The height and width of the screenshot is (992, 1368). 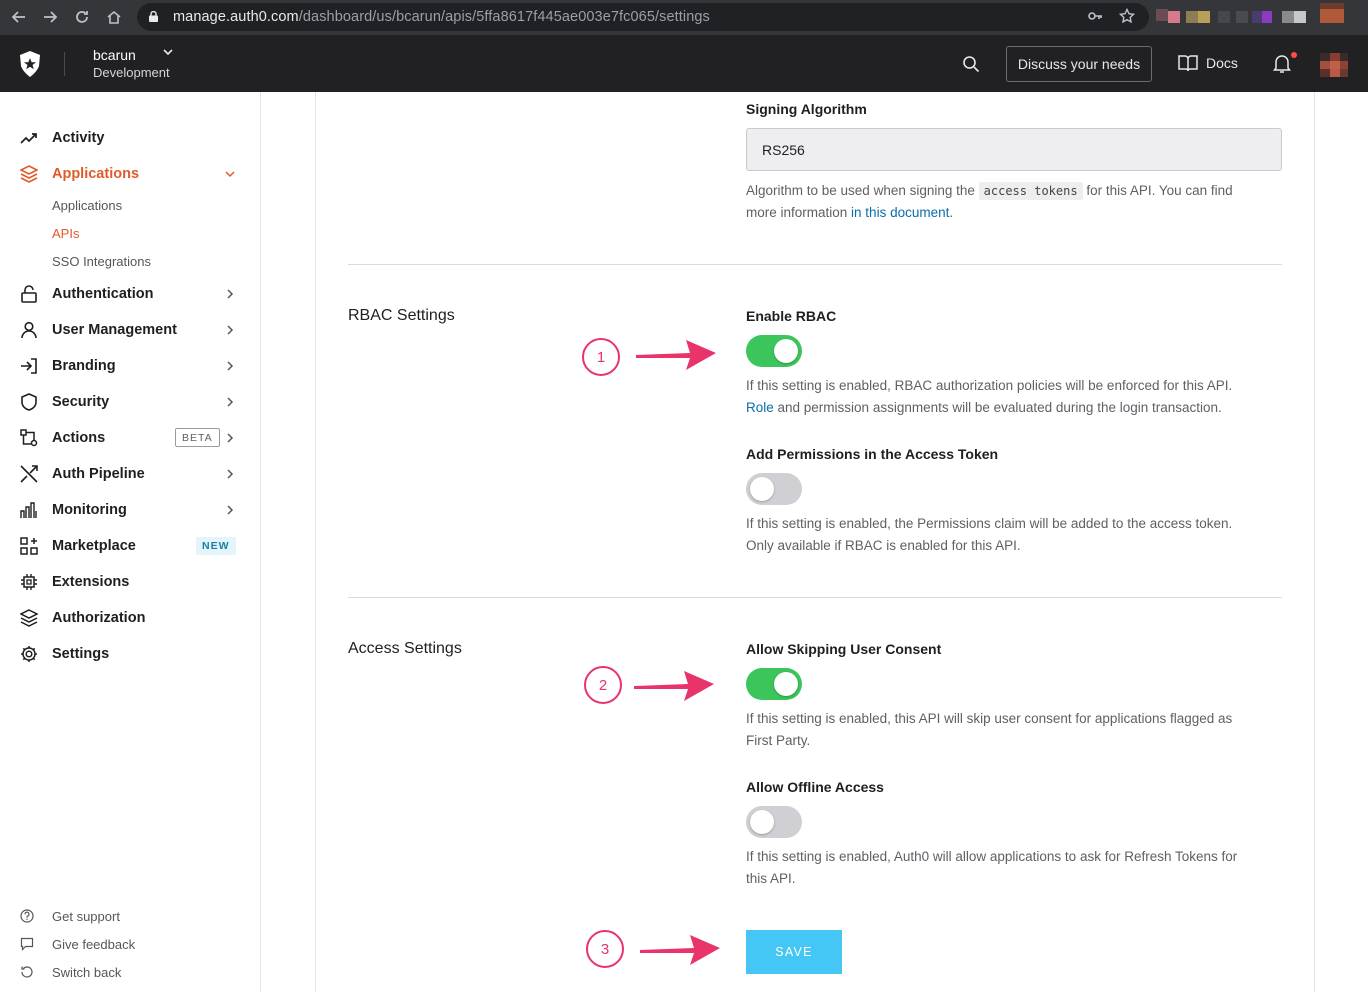 I want to click on beta-badge: BETA, so click(x=197, y=437).